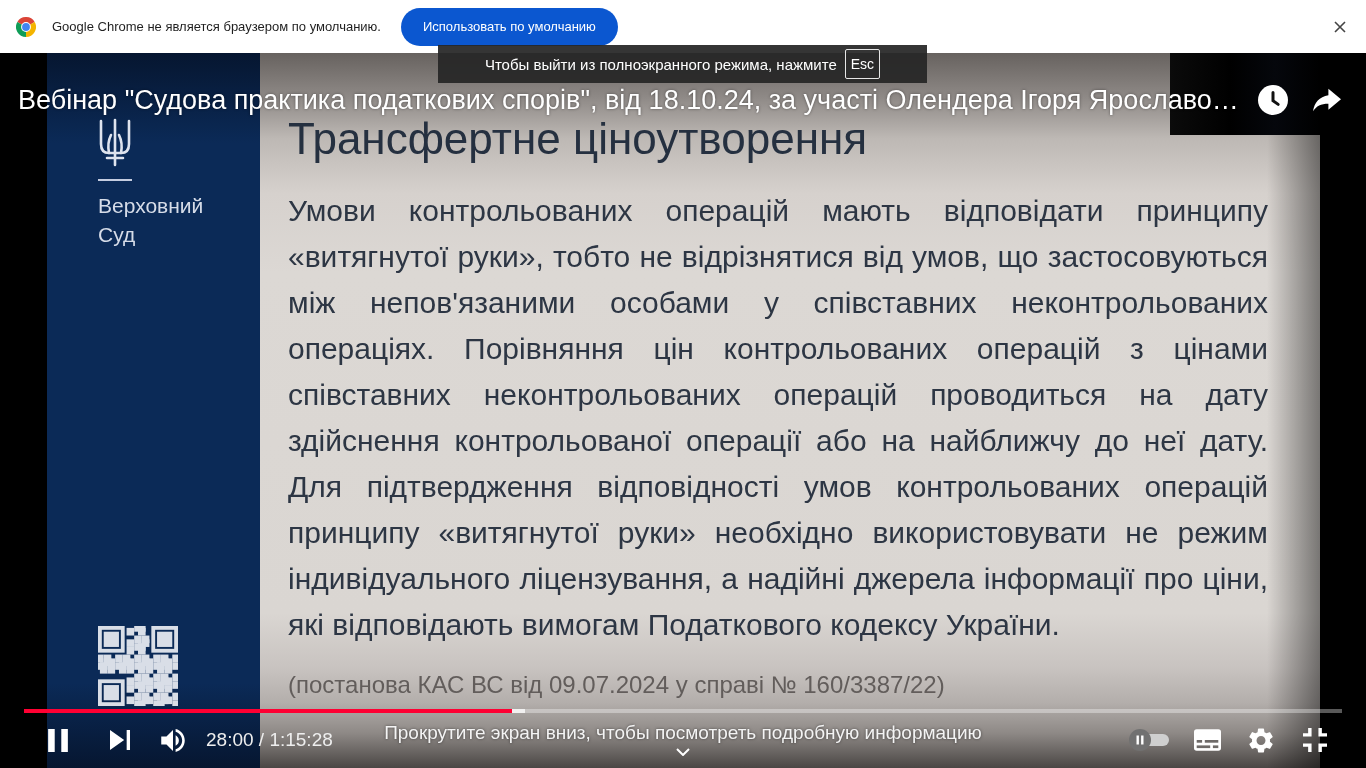 The width and height of the screenshot is (1366, 768). Describe the element at coordinates (1315, 740) in the screenshot. I see `exit-fullscreen-icon` at that location.